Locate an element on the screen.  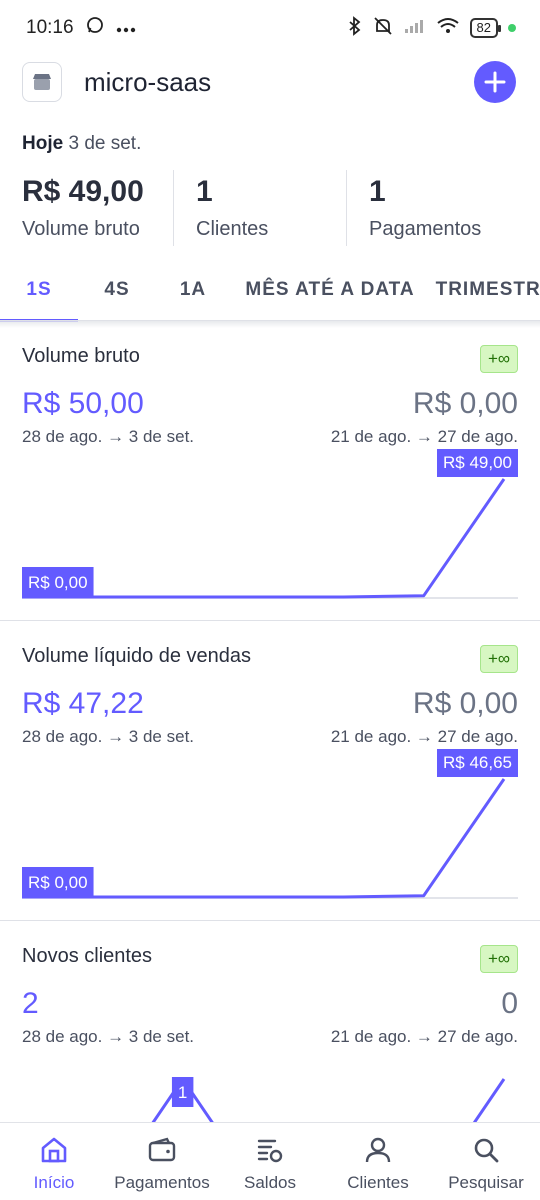
tab-month-to-date: MÊS ATÉ A DATA is located at coordinates (330, 292).